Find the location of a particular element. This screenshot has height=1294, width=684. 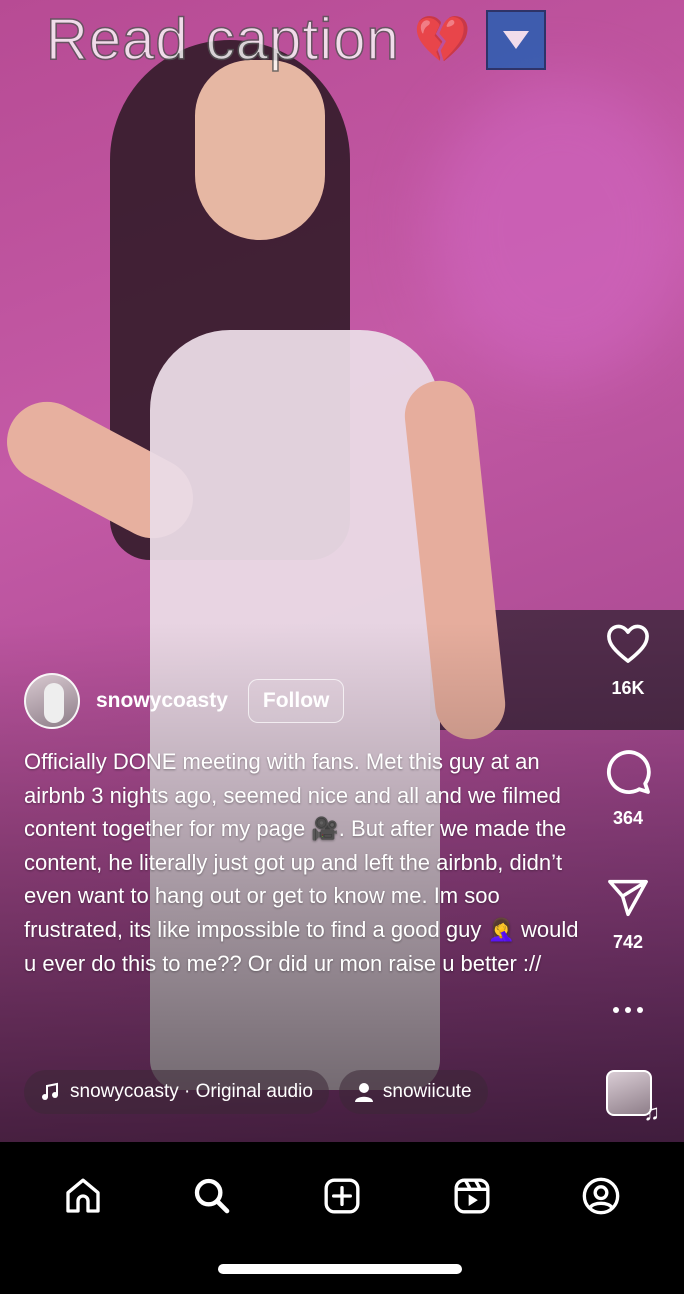

nav-search is located at coordinates (212, 1196).